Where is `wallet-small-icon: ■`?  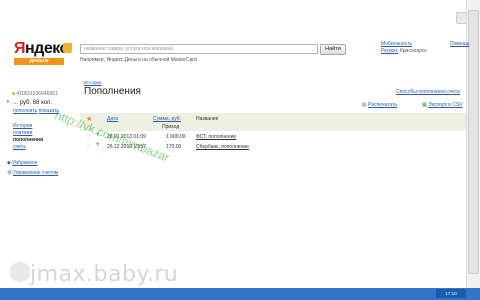
wallet-small-icon: ■ is located at coordinates (14, 94).